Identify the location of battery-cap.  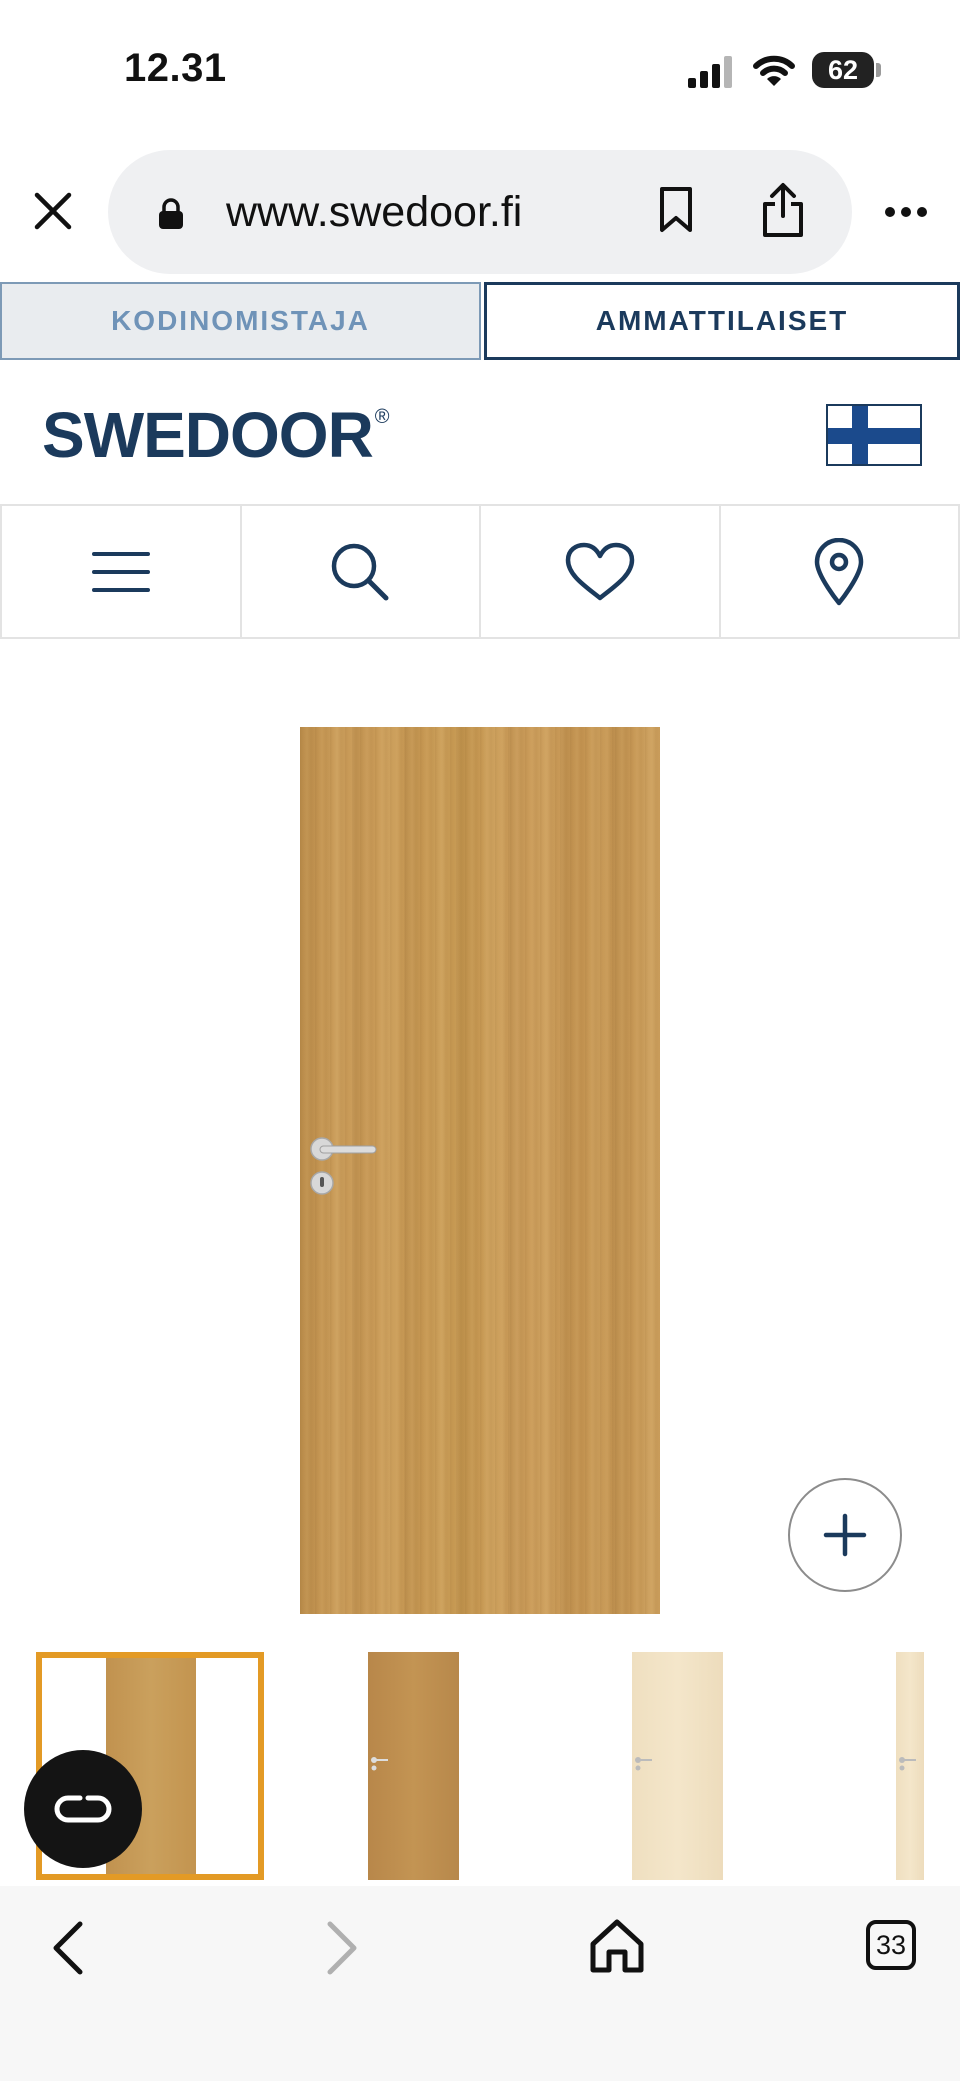
(878, 70).